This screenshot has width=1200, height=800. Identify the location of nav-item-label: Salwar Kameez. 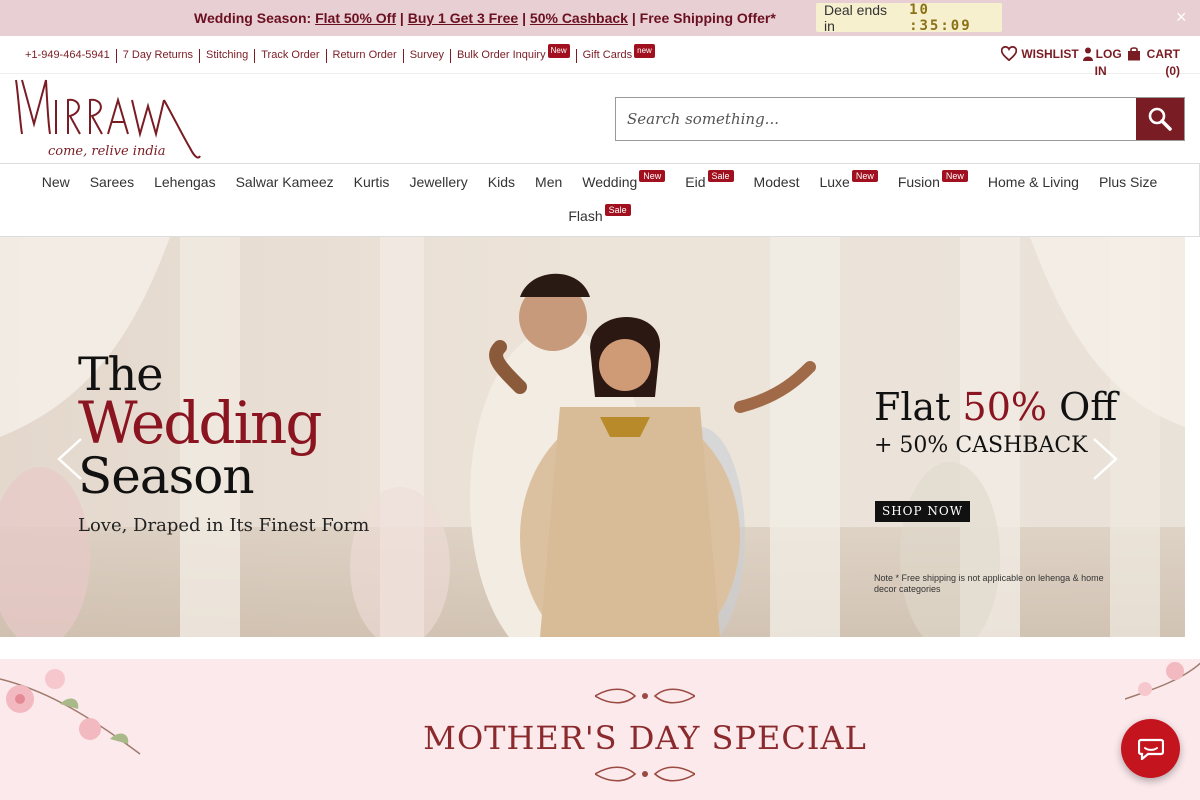
(284, 182).